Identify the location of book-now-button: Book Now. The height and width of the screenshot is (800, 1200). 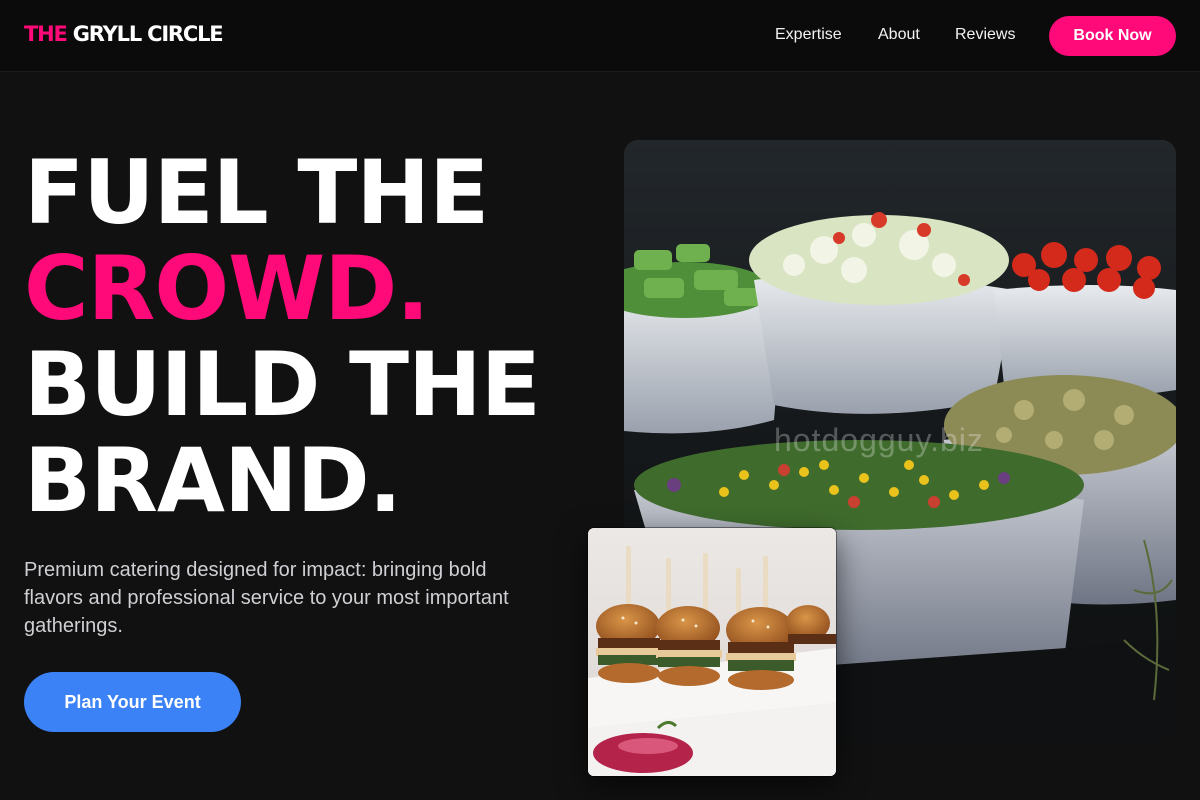
(1112, 36).